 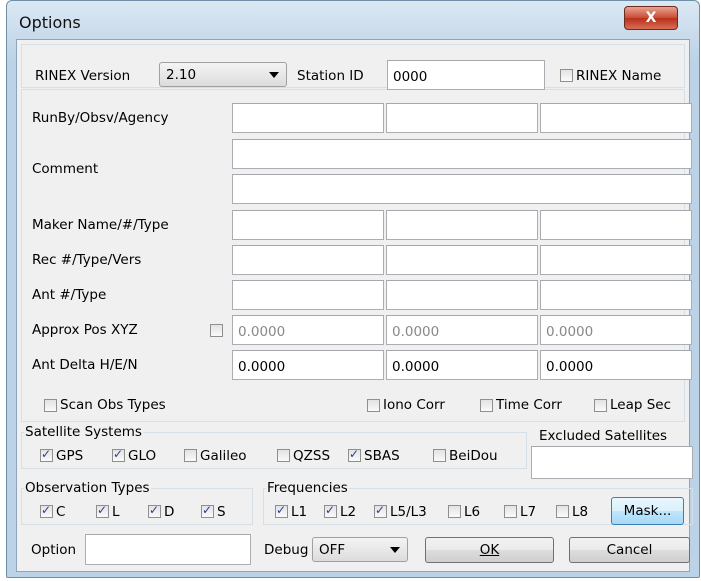 I want to click on approx-pos-label: Approx Pos XYZ, so click(x=85, y=330).